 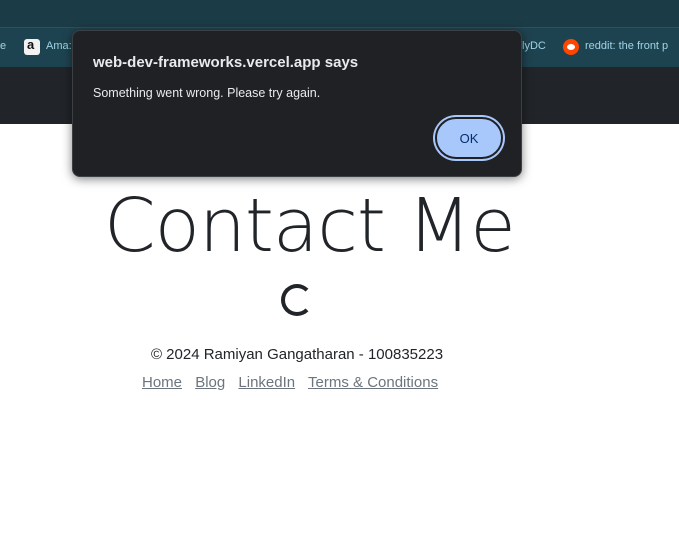 I want to click on amazon-icon, so click(x=32, y=46).